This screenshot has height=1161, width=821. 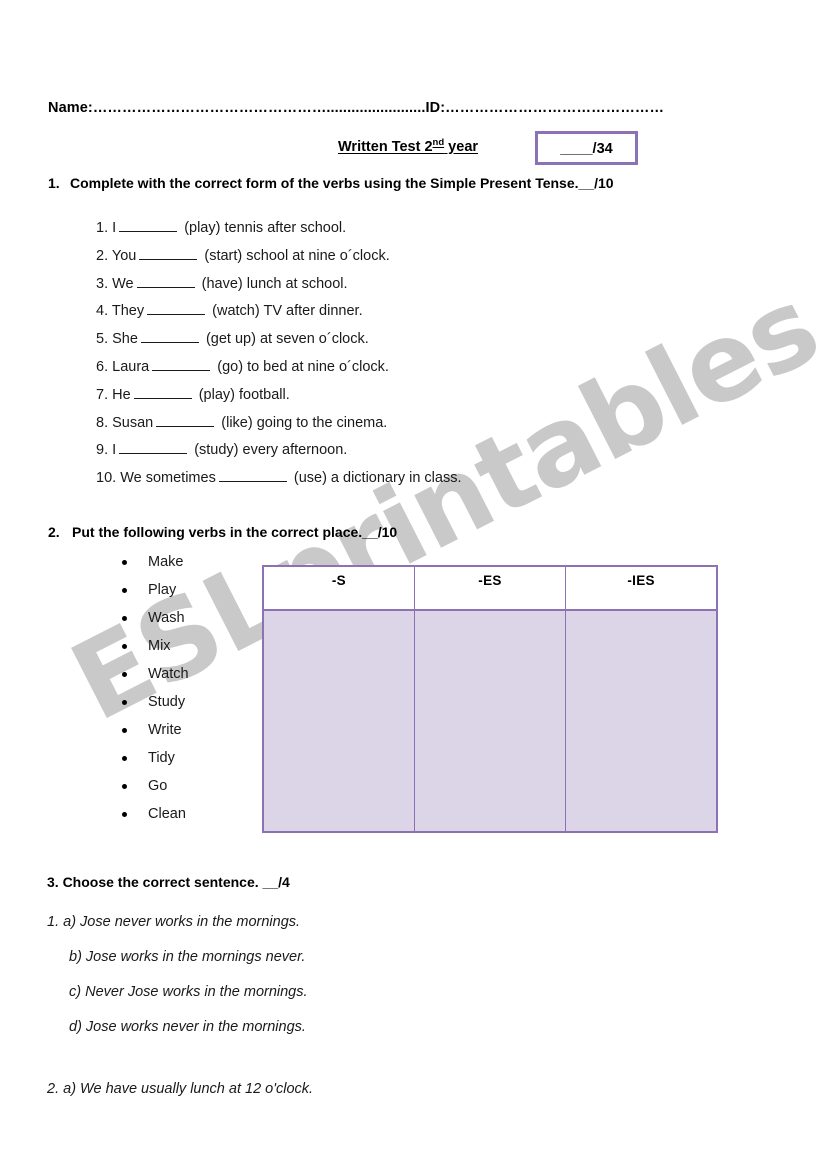 I want to click on exercise-1-item: 2. You (start) school at nine o´clock., so click(x=356, y=257).